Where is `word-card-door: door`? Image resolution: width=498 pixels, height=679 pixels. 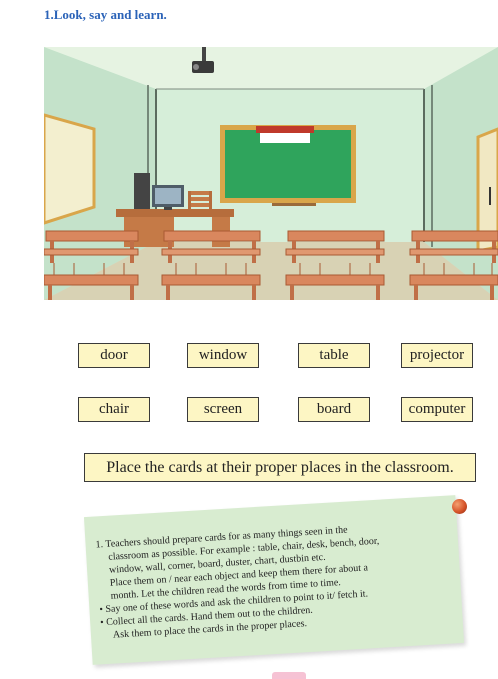 word-card-door: door is located at coordinates (114, 355).